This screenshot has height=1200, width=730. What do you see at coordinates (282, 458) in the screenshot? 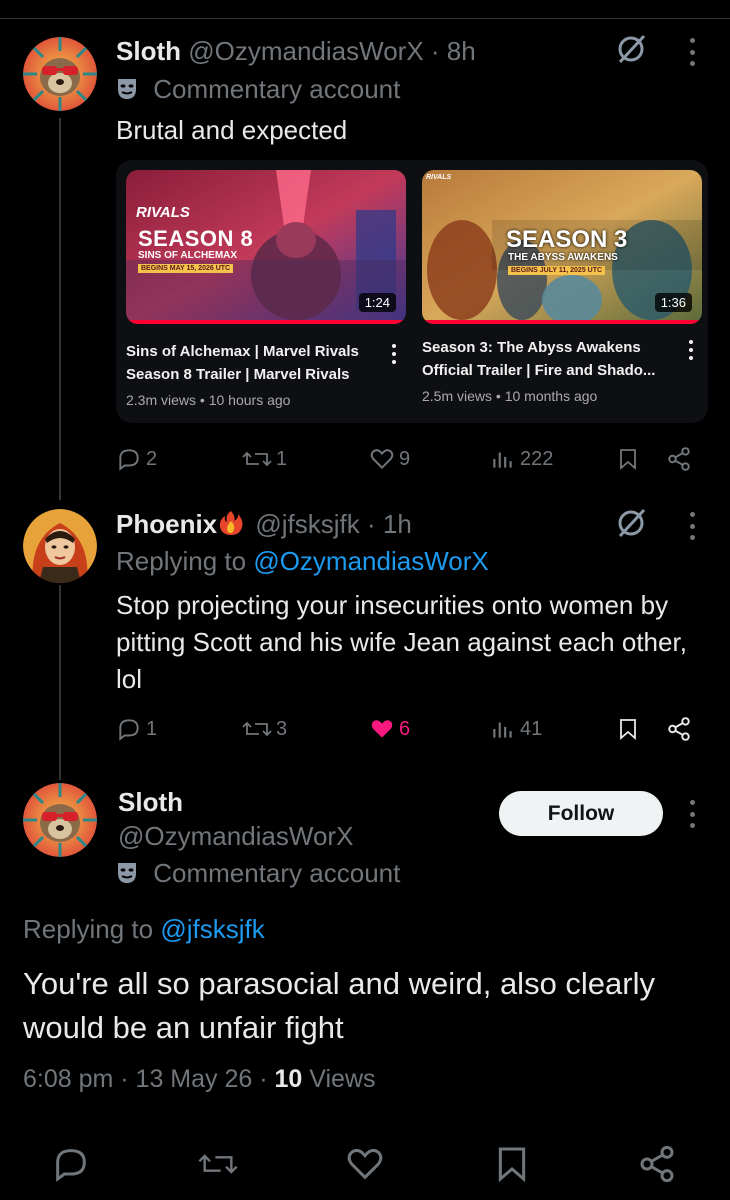
I see `repost-count: 1` at bounding box center [282, 458].